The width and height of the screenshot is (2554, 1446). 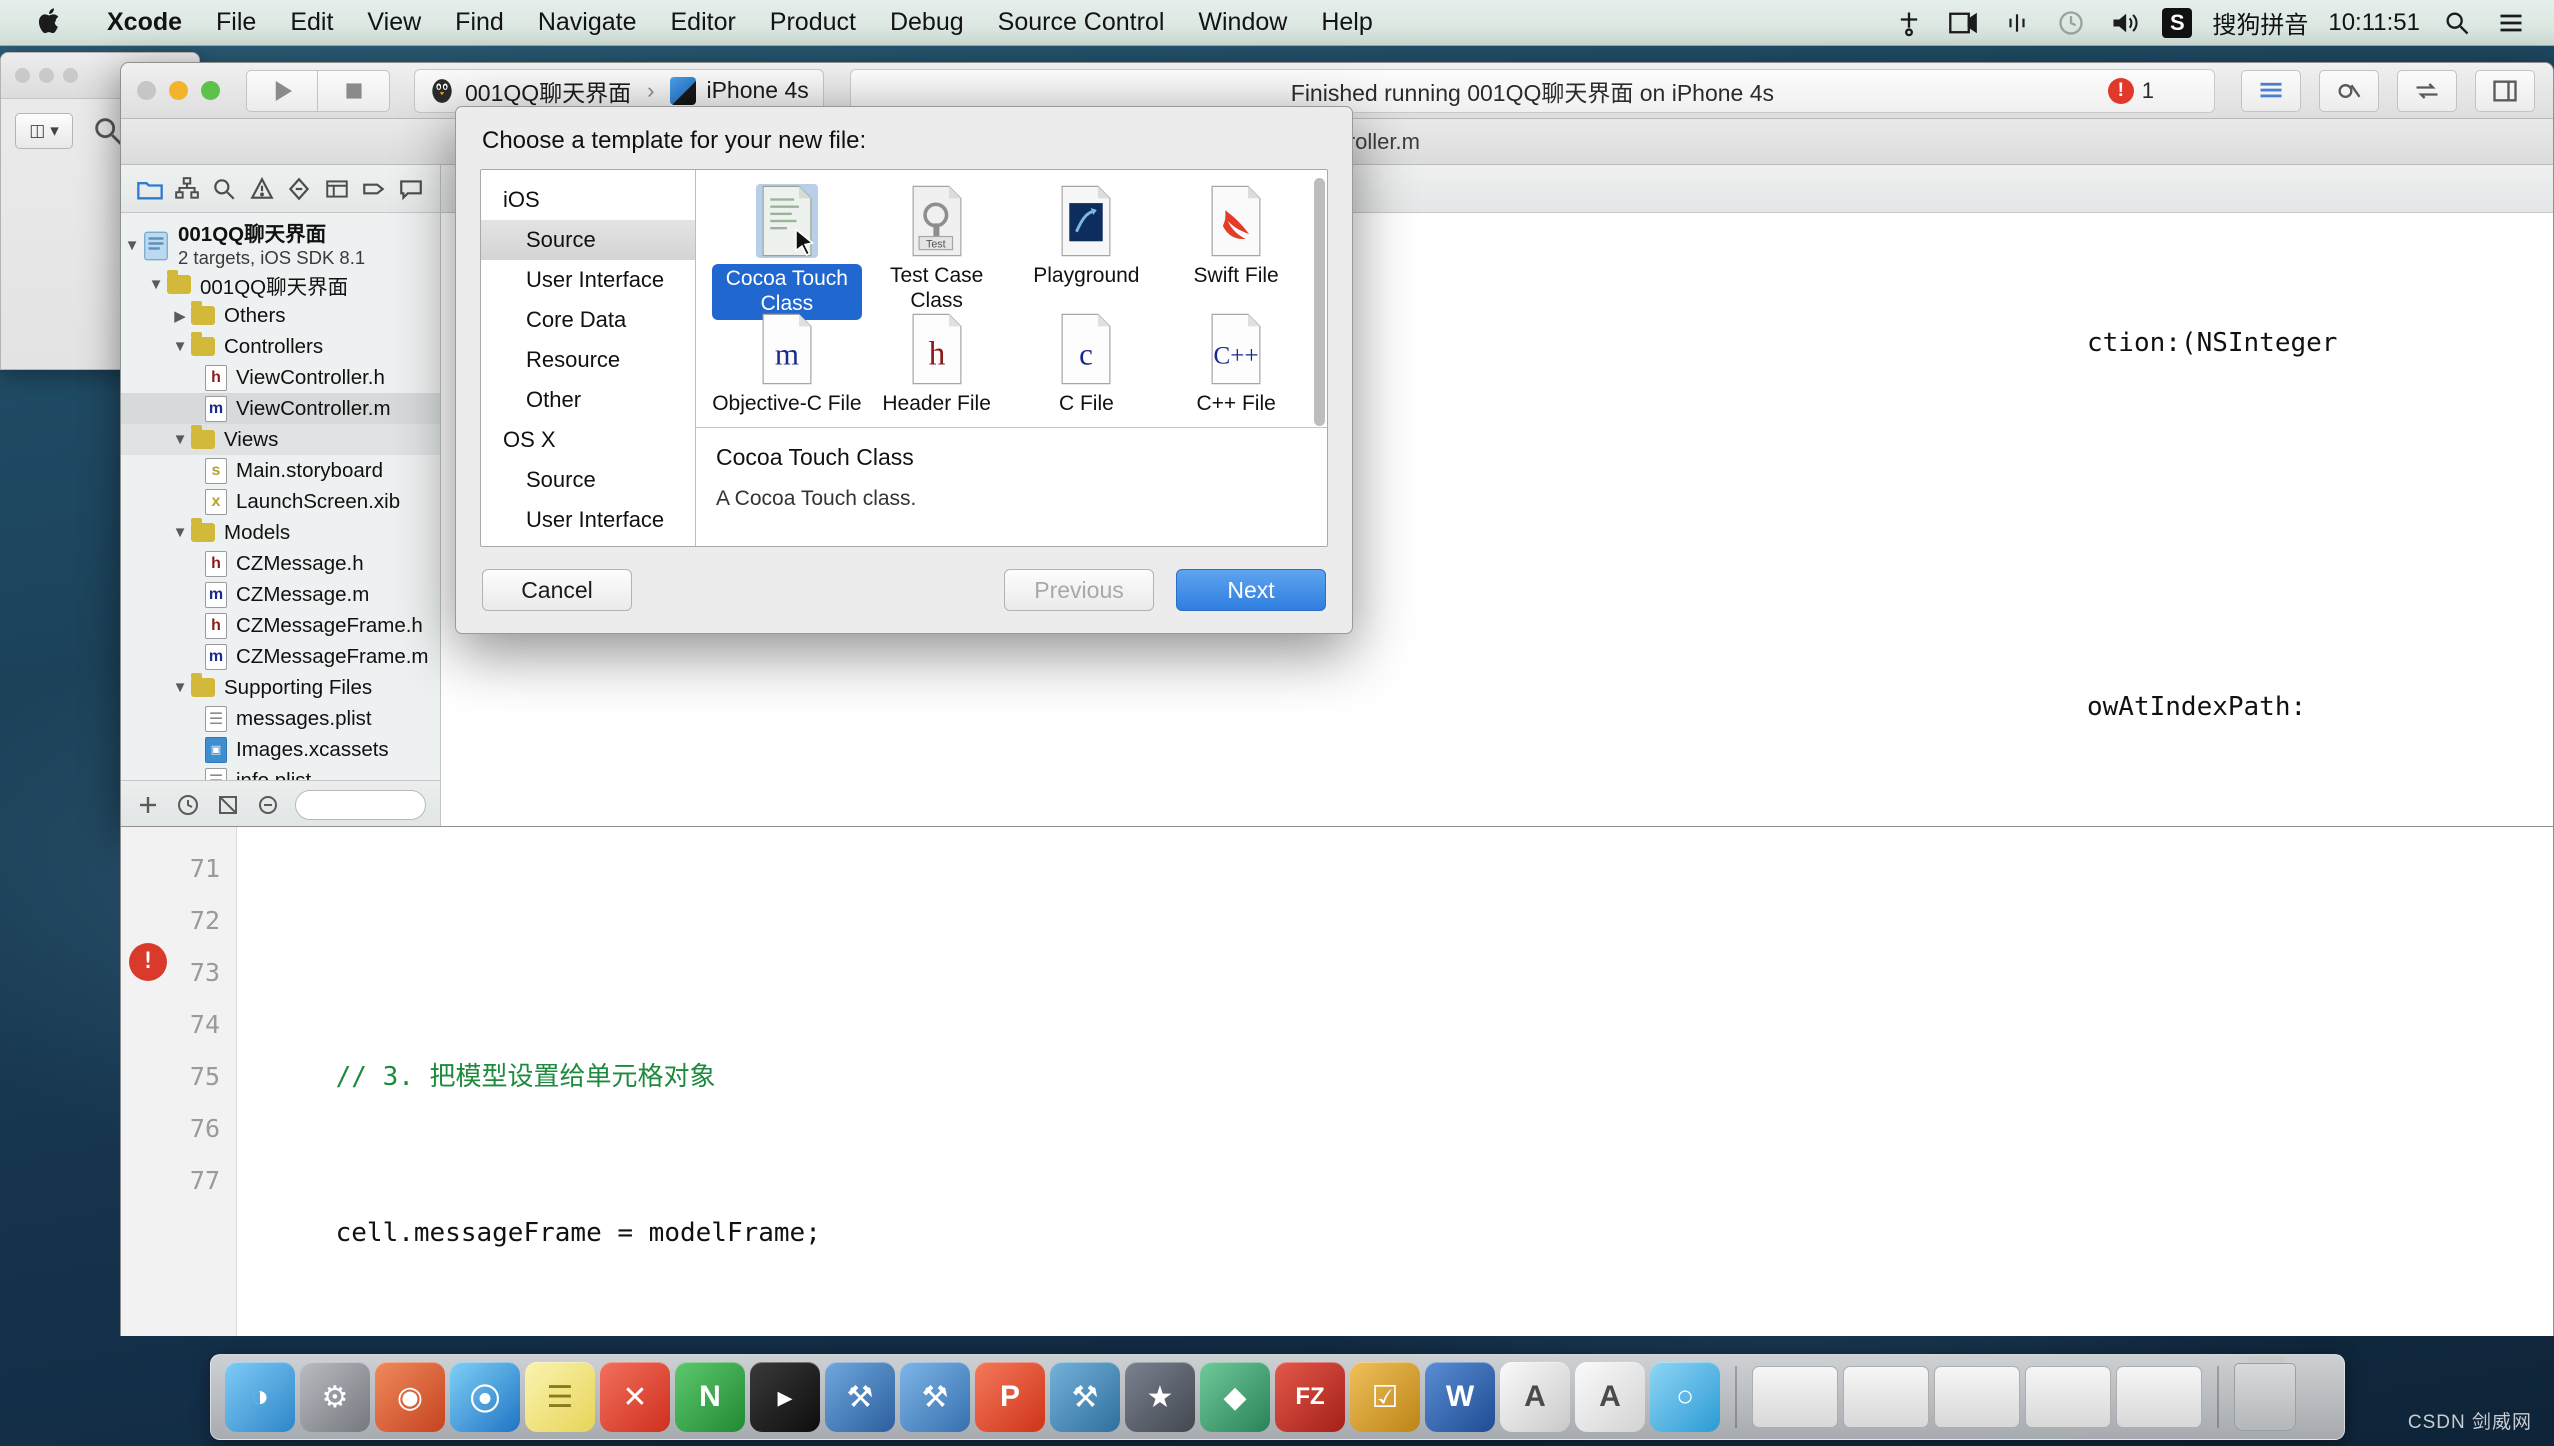 What do you see at coordinates (2260, 22) in the screenshot?
I see `input-method-label: 搜狗拼音` at bounding box center [2260, 22].